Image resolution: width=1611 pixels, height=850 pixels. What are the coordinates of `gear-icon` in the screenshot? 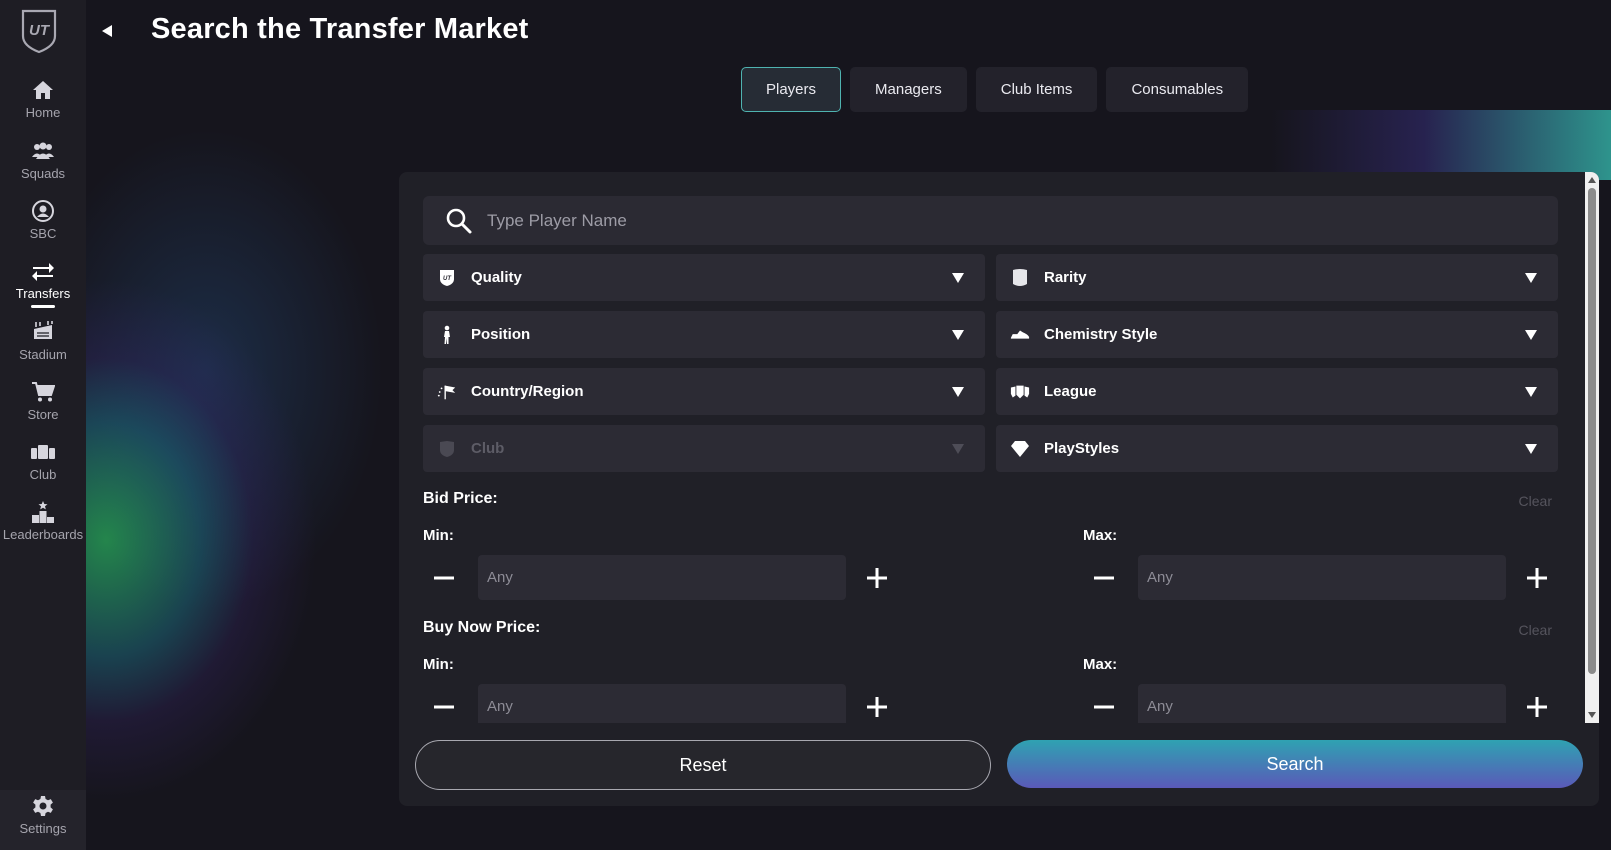 It's located at (43, 806).